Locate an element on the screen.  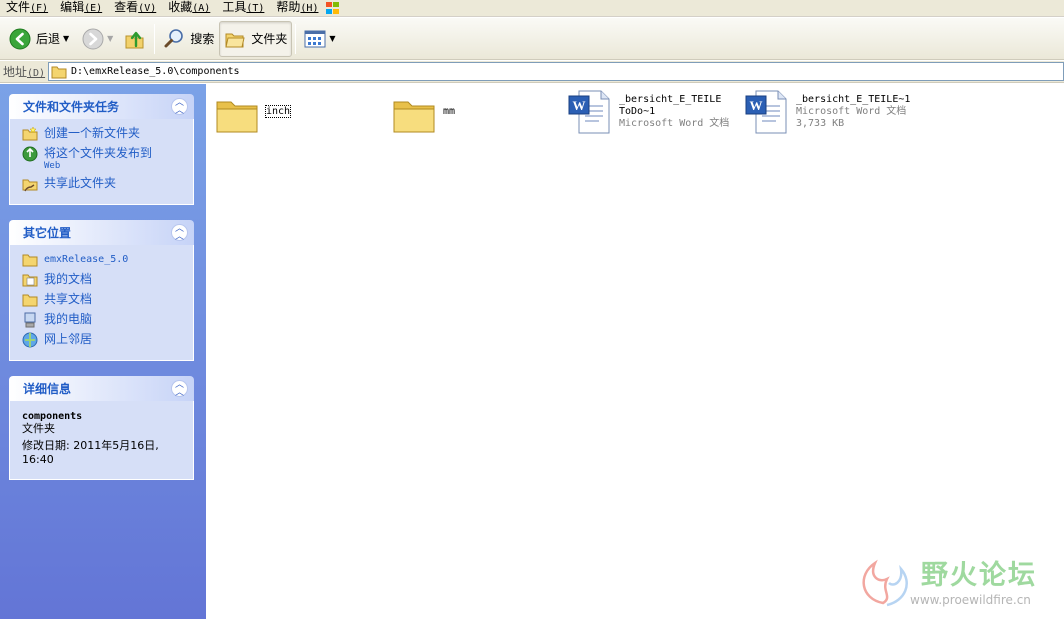
menu-view: 查看(V) is located at coordinates (135, 8).